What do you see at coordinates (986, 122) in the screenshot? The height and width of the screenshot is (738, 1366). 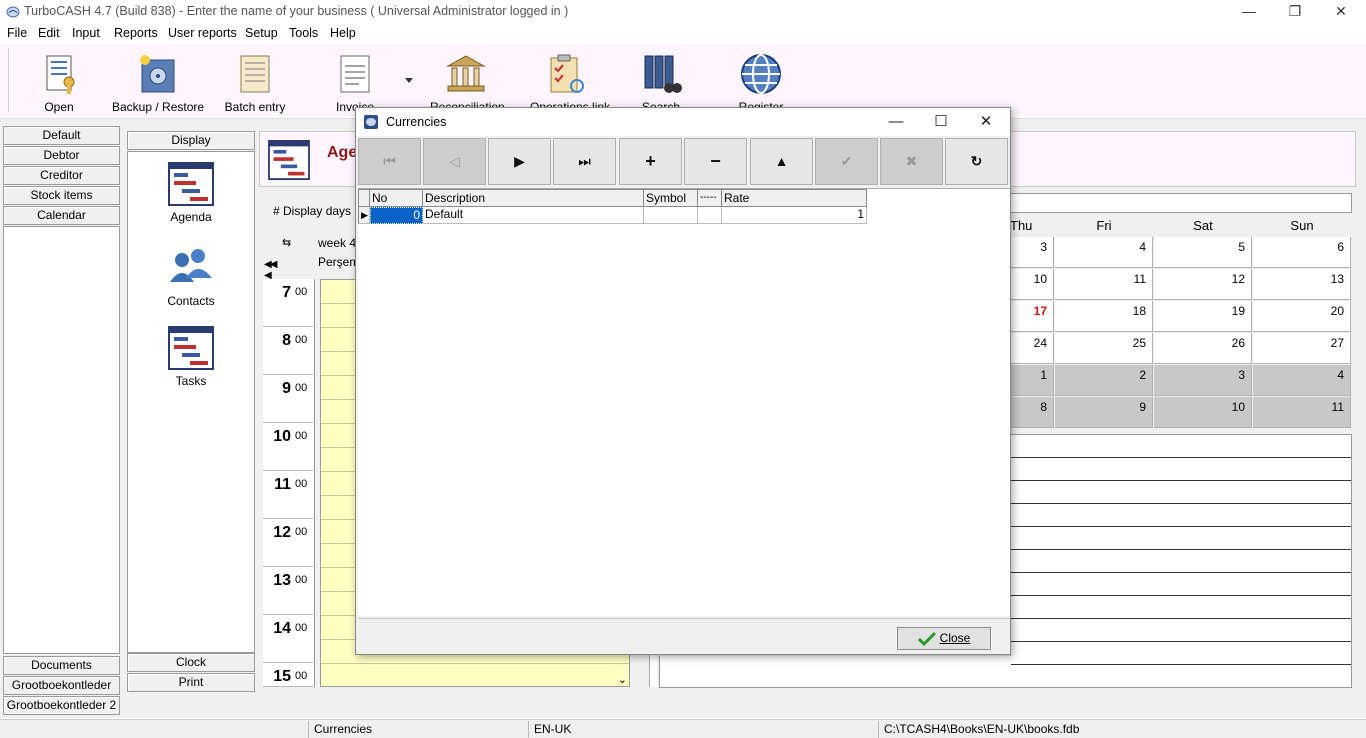 I see `dialog-close-button: ✕` at bounding box center [986, 122].